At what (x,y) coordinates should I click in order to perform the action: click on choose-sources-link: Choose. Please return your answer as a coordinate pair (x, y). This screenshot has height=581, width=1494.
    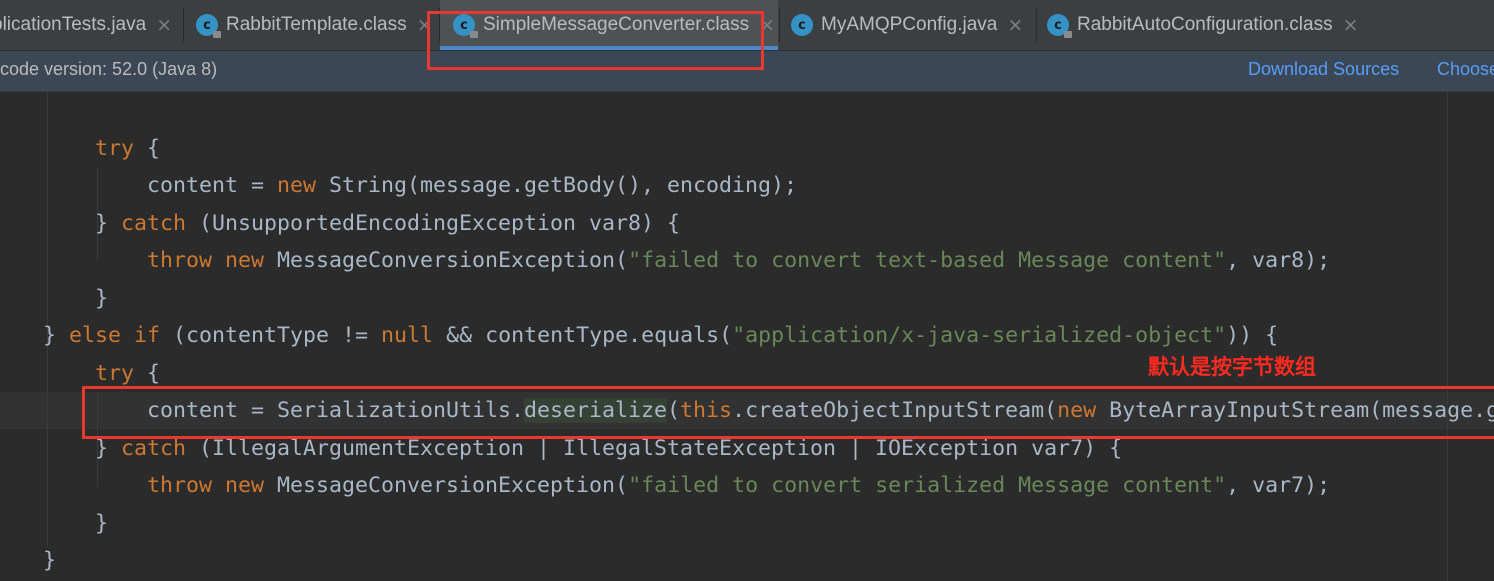
    Looking at the image, I should click on (1465, 69).